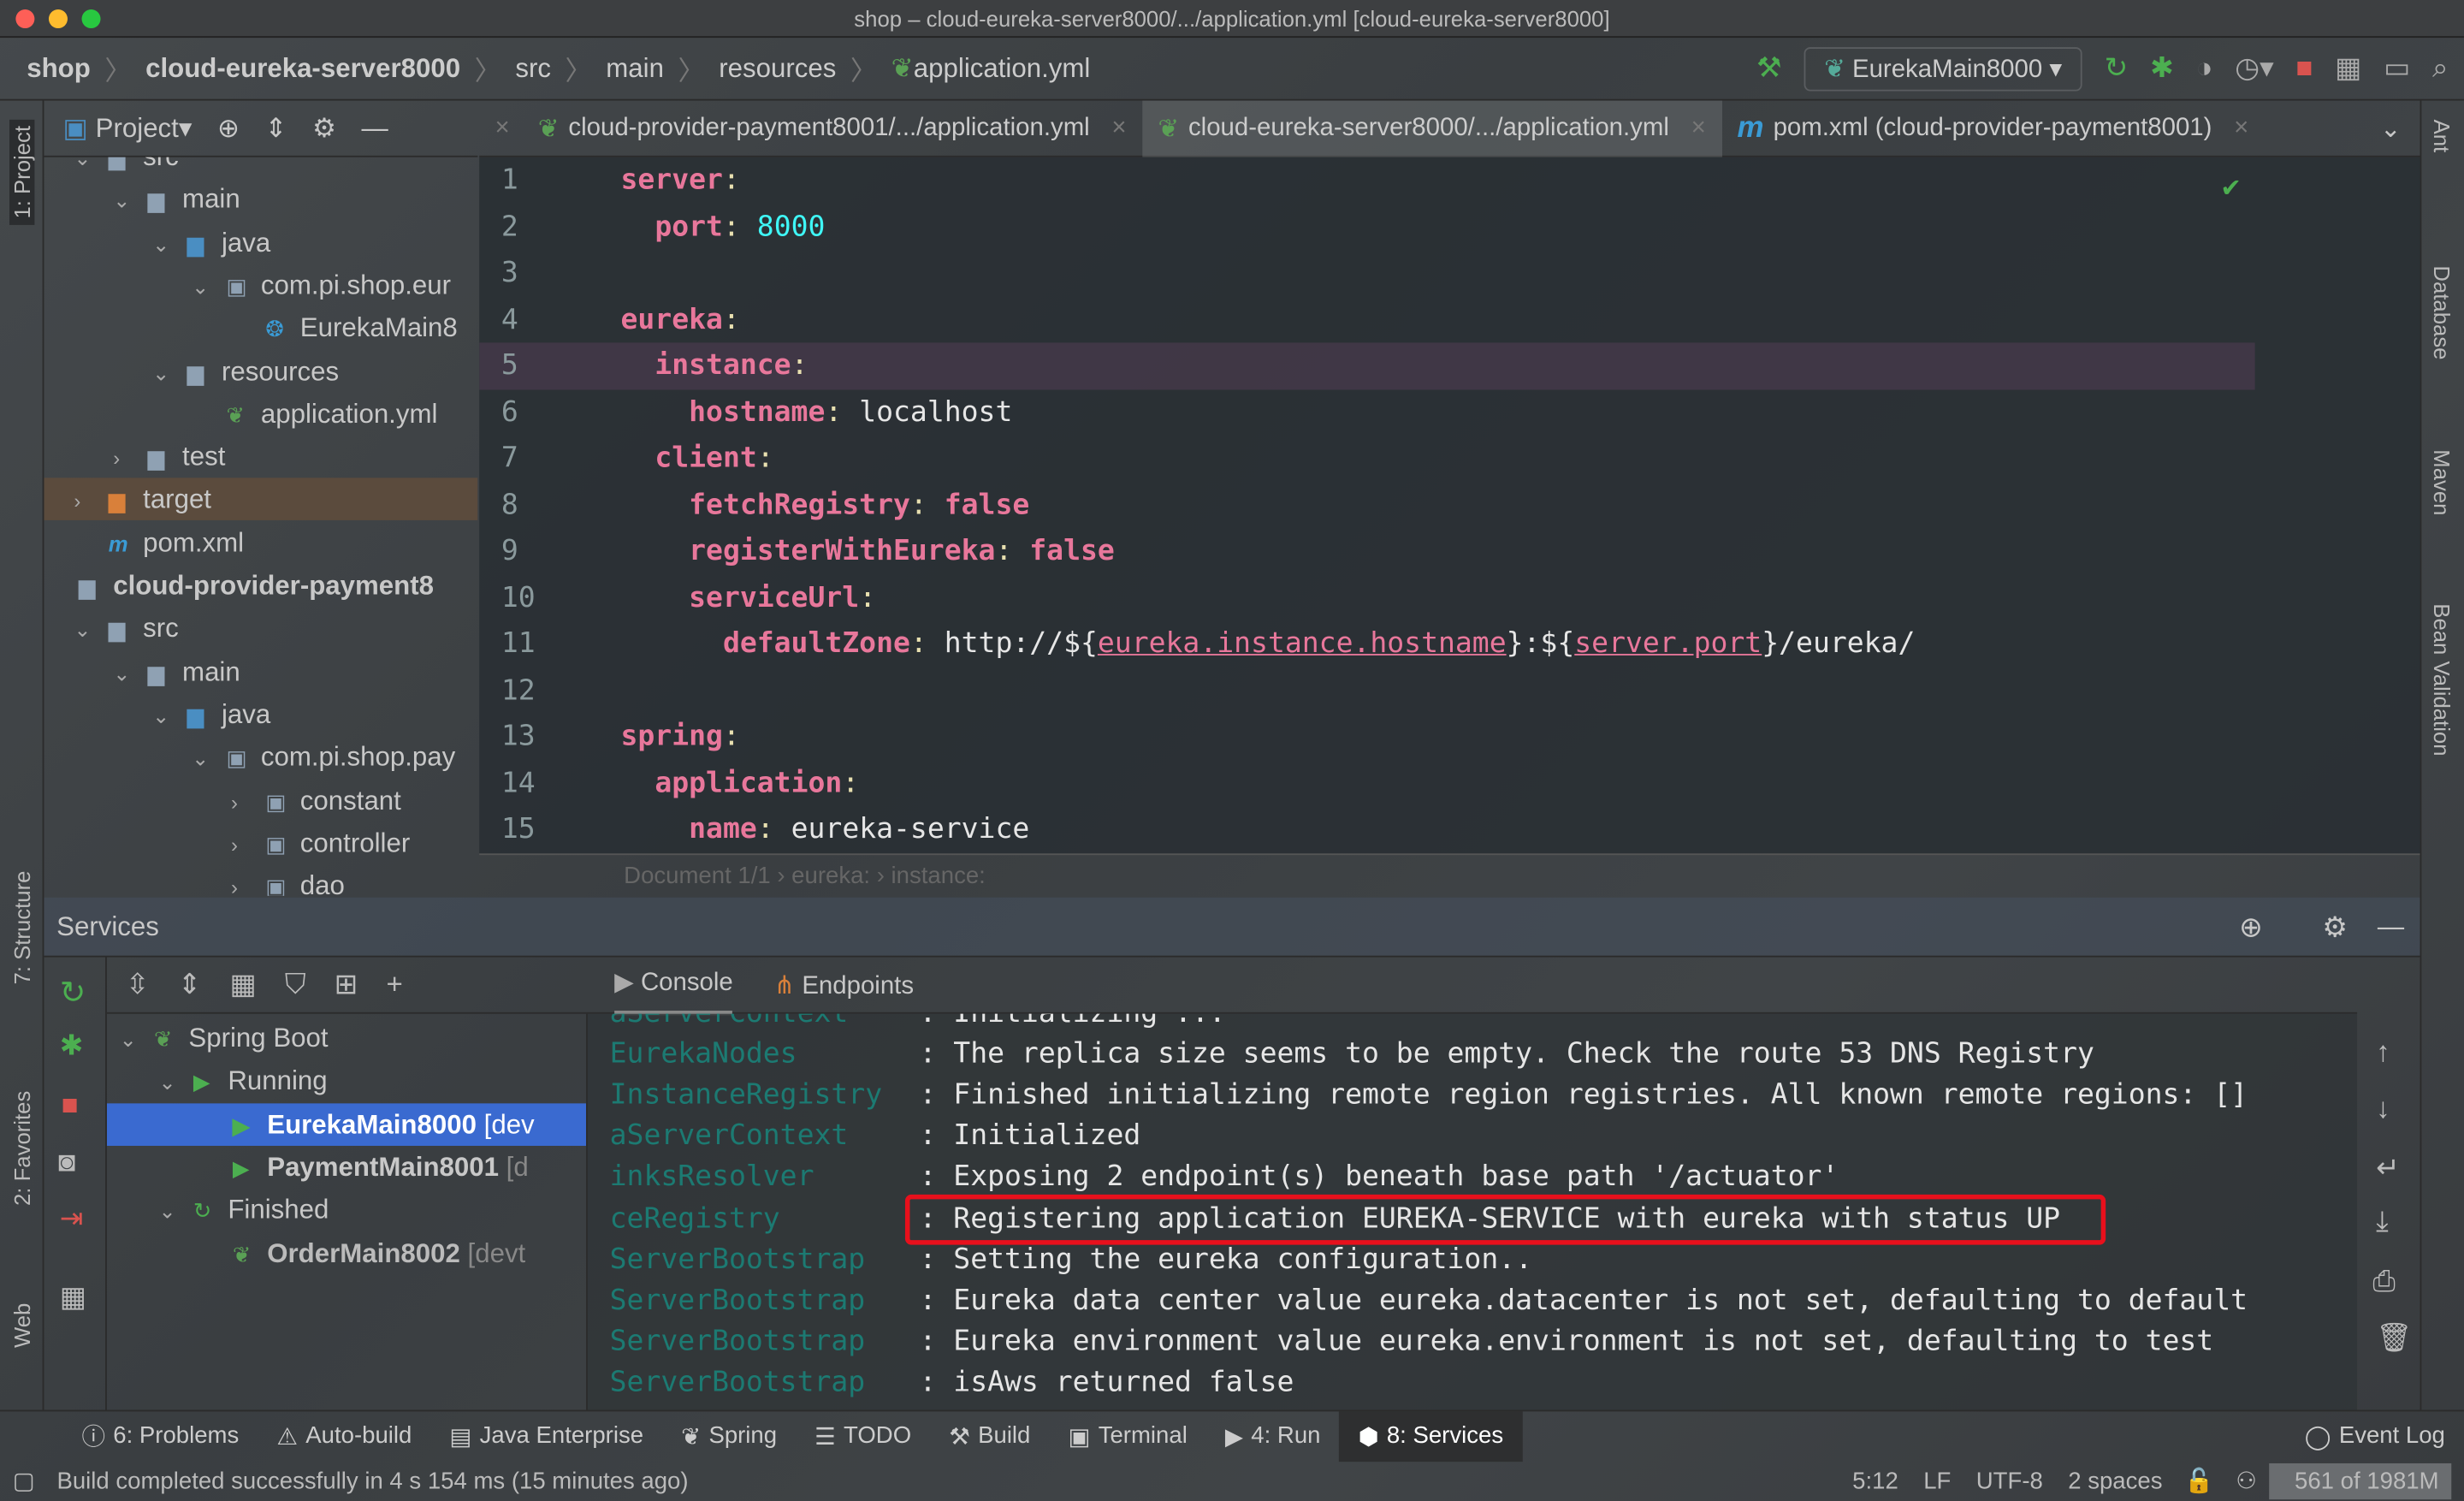 This screenshot has width=2464, height=1501. I want to click on line-separator: LF, so click(1937, 1481).